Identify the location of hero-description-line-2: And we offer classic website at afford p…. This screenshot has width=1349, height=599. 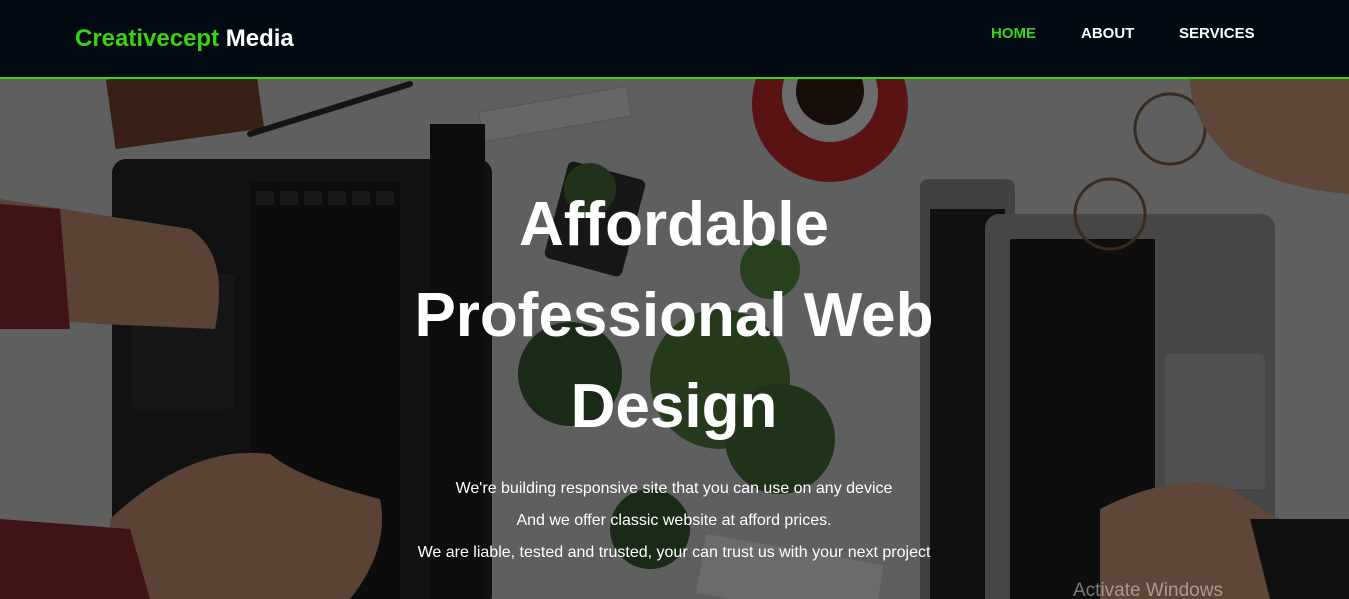
(674, 520).